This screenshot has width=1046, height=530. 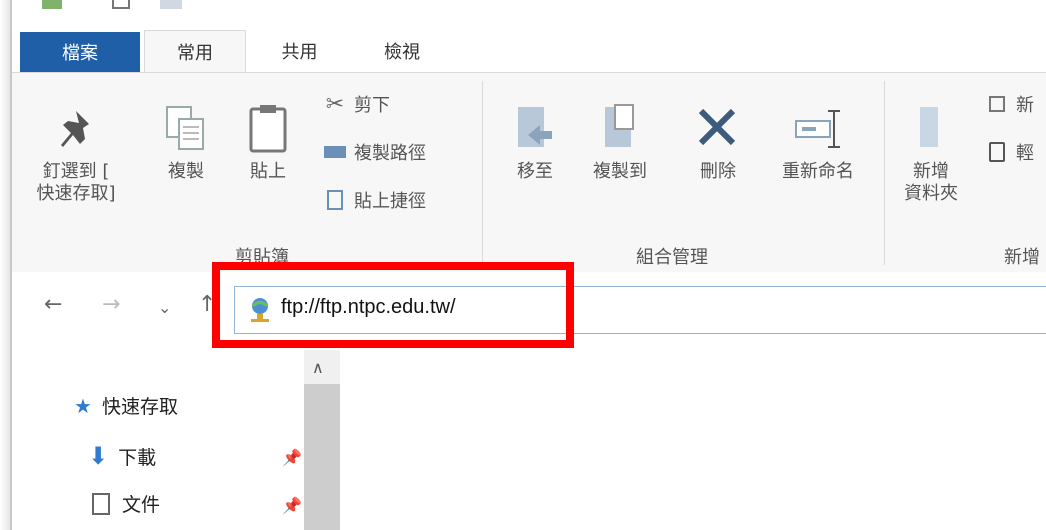 What do you see at coordinates (1022, 257) in the screenshot?
I see `new-group-label: 新增` at bounding box center [1022, 257].